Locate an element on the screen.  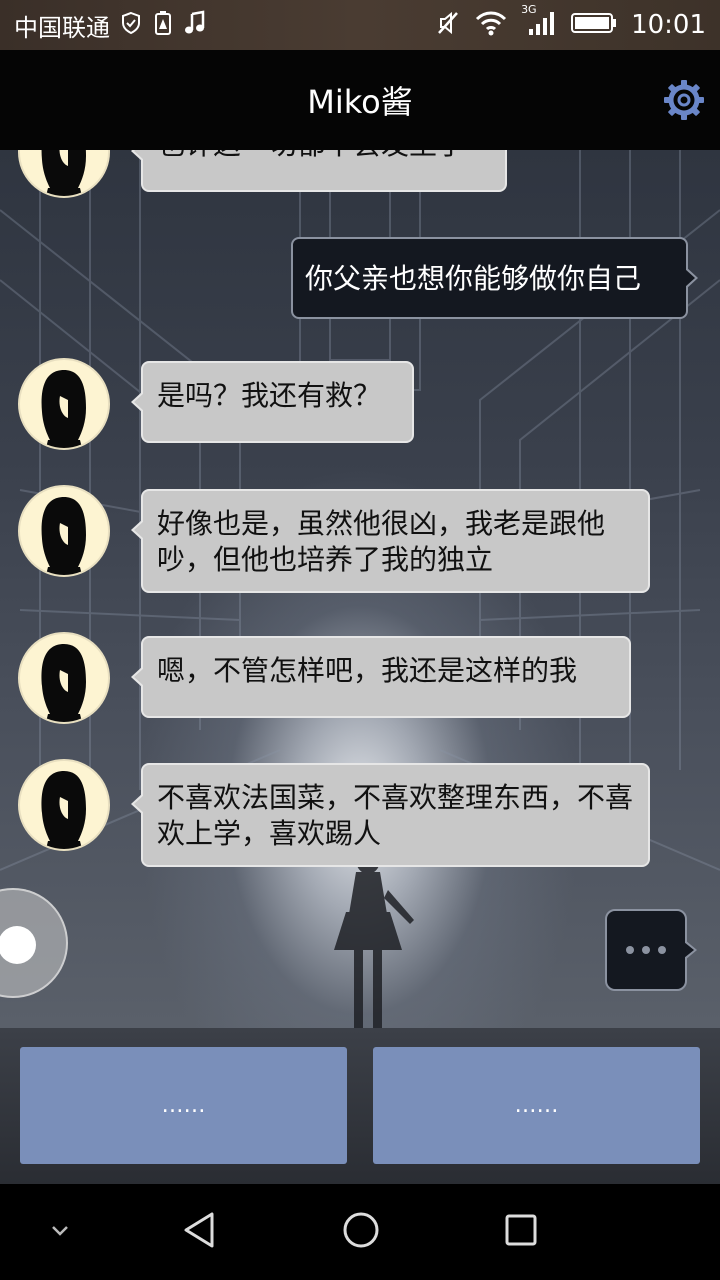
message-bubble: 不喜欢法国菜，不喜欢整理东西，不喜欢上学，喜欢踢人 is located at coordinates (390, 815).